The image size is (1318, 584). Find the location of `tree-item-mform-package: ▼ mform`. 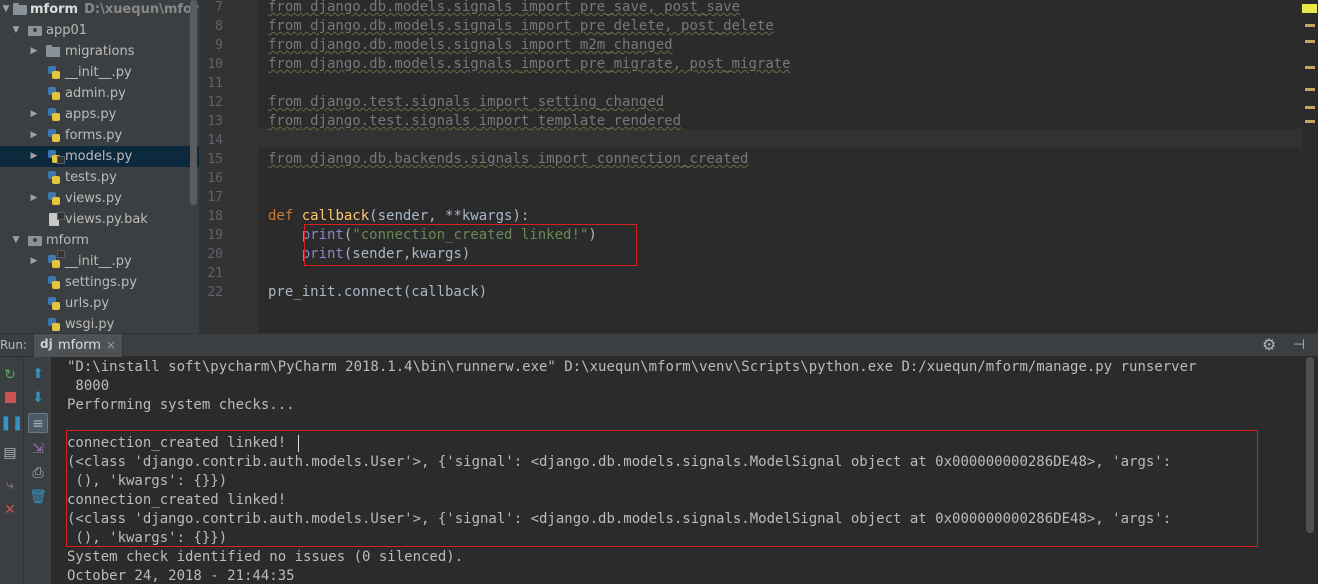

tree-item-mform-package: ▼ mform is located at coordinates (99, 240).